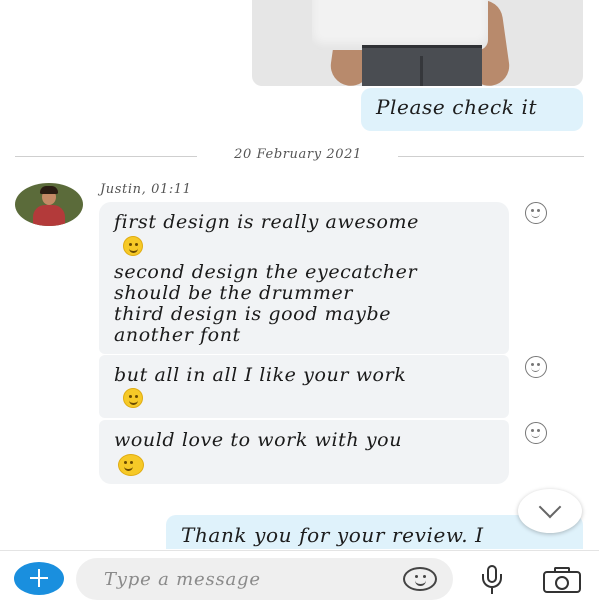 The width and height of the screenshot is (599, 607). I want to click on avatar-body, so click(49, 215).